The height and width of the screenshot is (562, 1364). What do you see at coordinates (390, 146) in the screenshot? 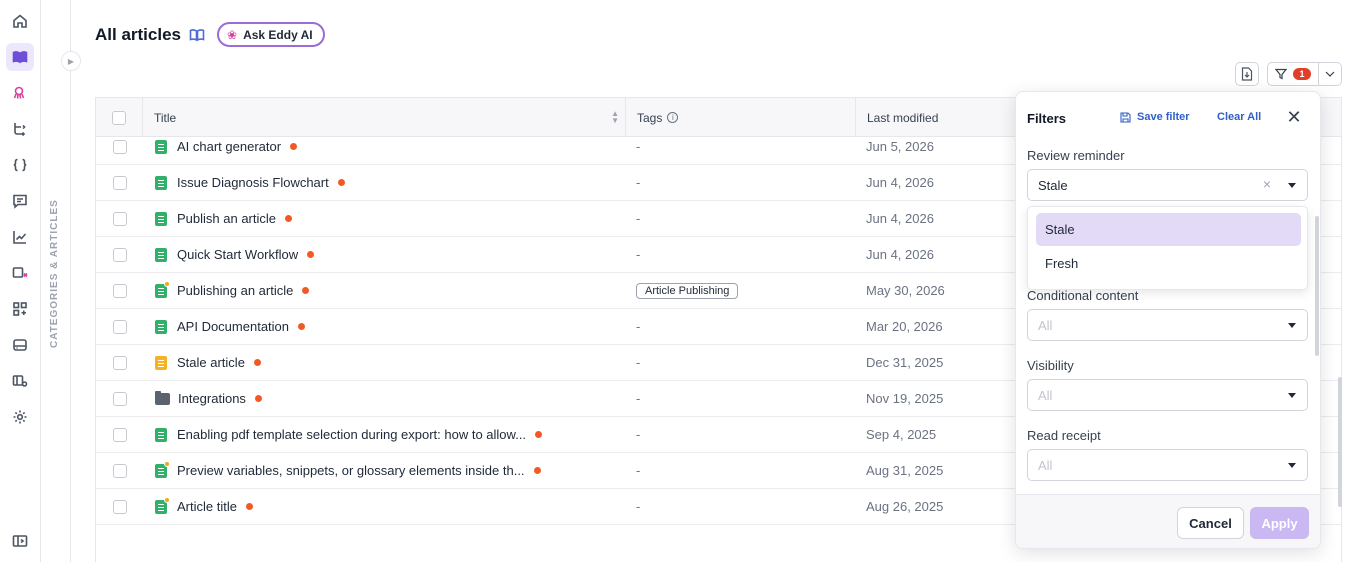
I see `row-title-cell: AI chart generator` at bounding box center [390, 146].